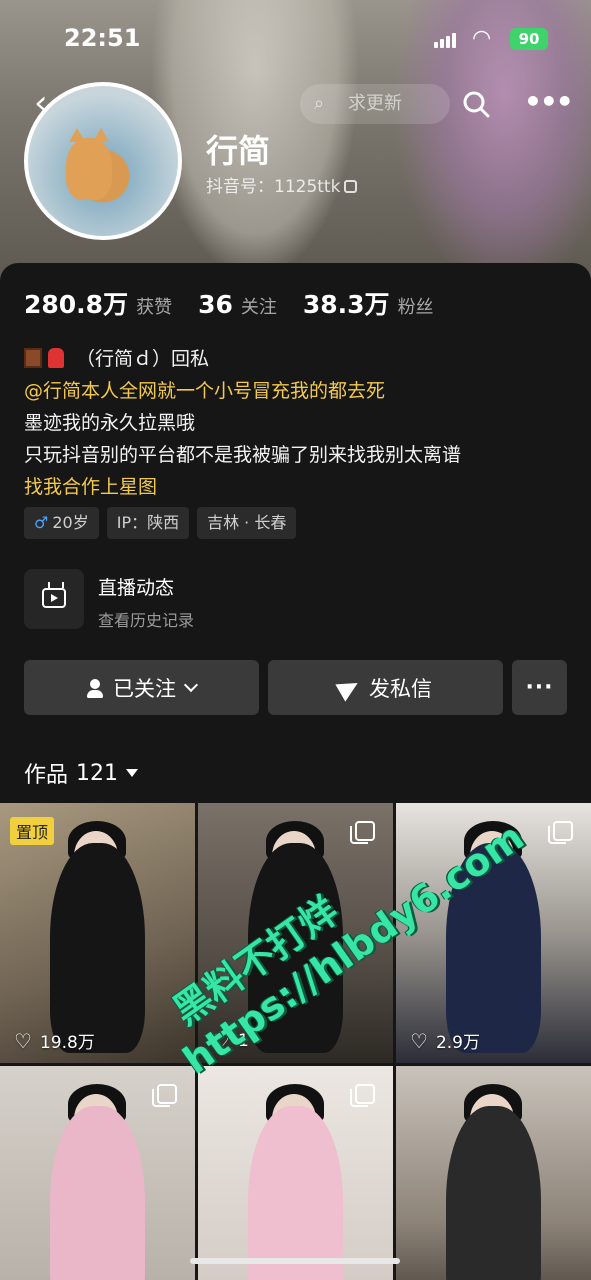 The height and width of the screenshot is (1280, 591). What do you see at coordinates (349, 687) in the screenshot?
I see `send-icon` at bounding box center [349, 687].